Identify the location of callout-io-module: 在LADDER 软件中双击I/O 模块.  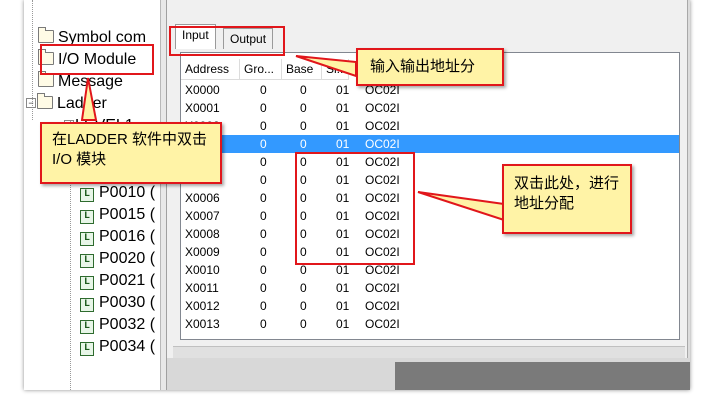
(131, 153).